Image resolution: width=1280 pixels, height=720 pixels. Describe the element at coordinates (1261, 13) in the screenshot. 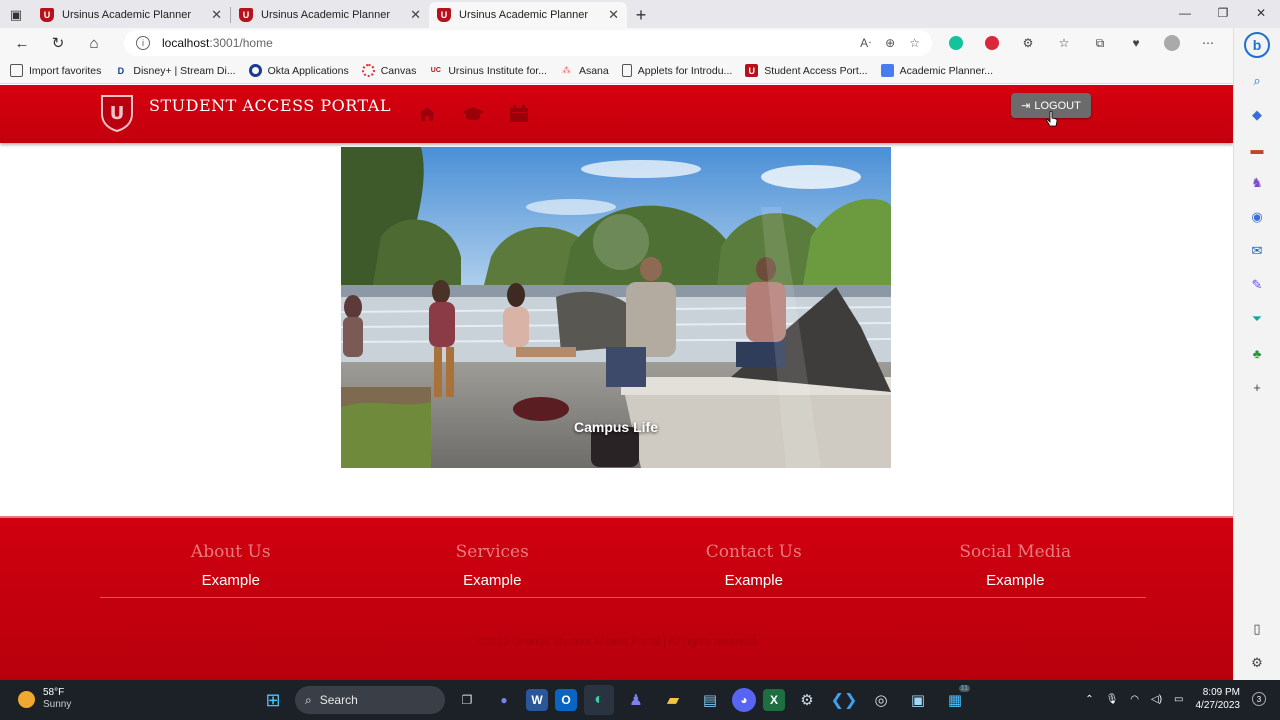

I see `close-window-icon: ✕` at that location.